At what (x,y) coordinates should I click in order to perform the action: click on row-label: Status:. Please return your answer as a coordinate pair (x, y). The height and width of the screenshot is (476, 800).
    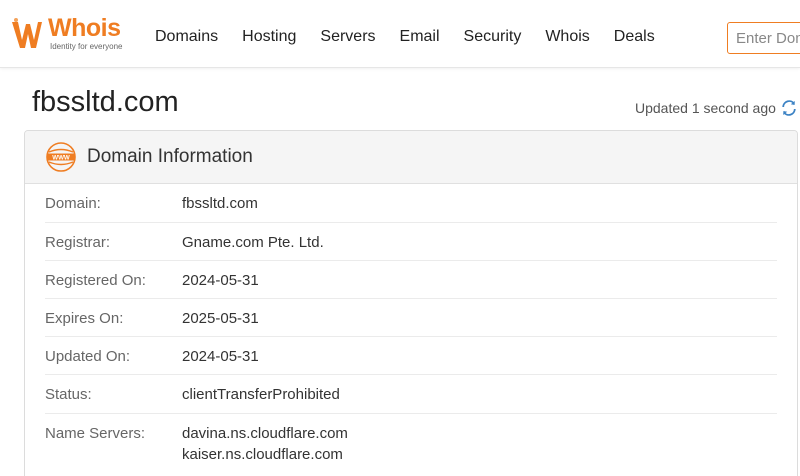
    Looking at the image, I should click on (68, 394).